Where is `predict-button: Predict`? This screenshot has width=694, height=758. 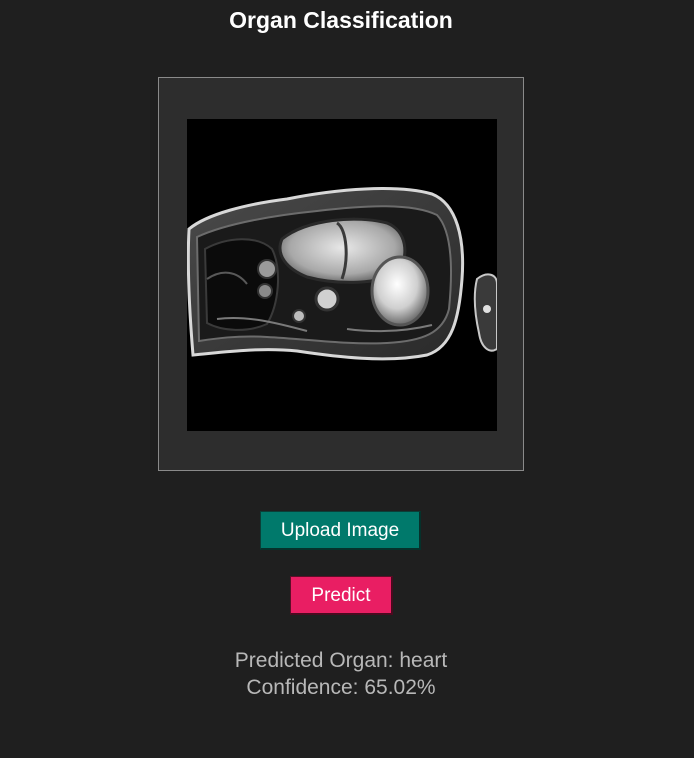 predict-button: Predict is located at coordinates (341, 595).